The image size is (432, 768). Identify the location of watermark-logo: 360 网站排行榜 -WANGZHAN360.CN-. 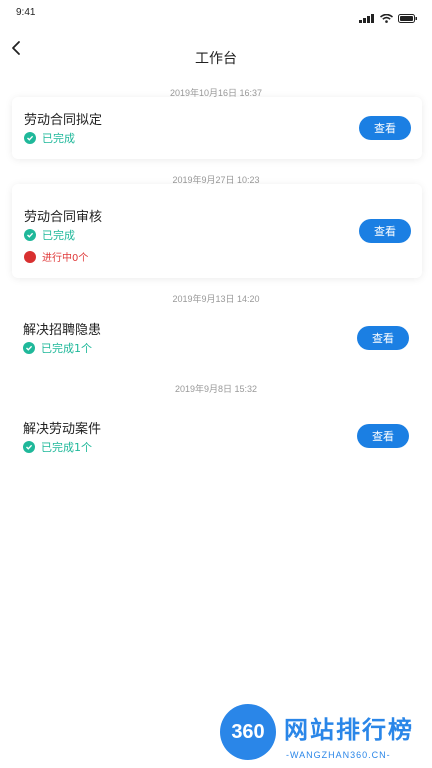
(325, 735).